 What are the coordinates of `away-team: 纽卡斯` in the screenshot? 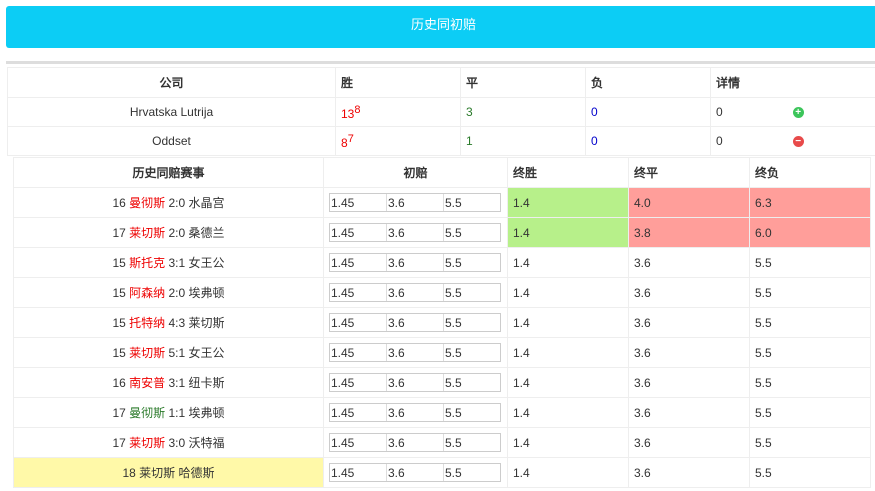 It's located at (207, 383).